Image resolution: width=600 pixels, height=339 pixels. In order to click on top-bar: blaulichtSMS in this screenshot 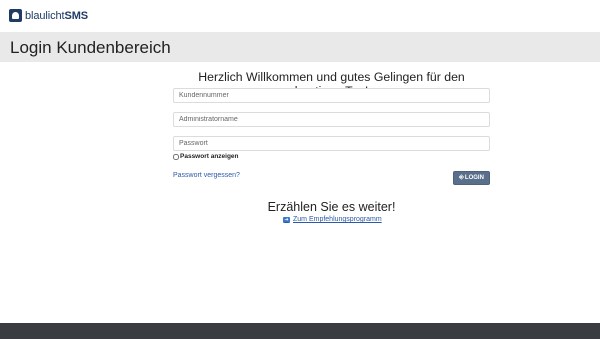, I will do `click(300, 16)`.